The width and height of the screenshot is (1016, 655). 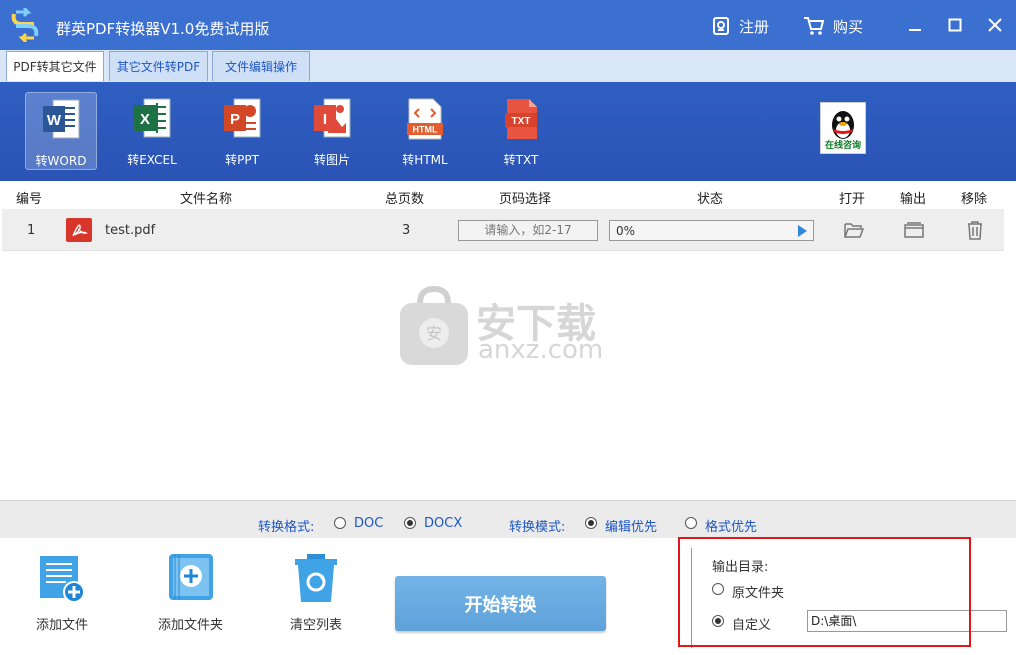 I want to click on add-file-icon, so click(x=62, y=579).